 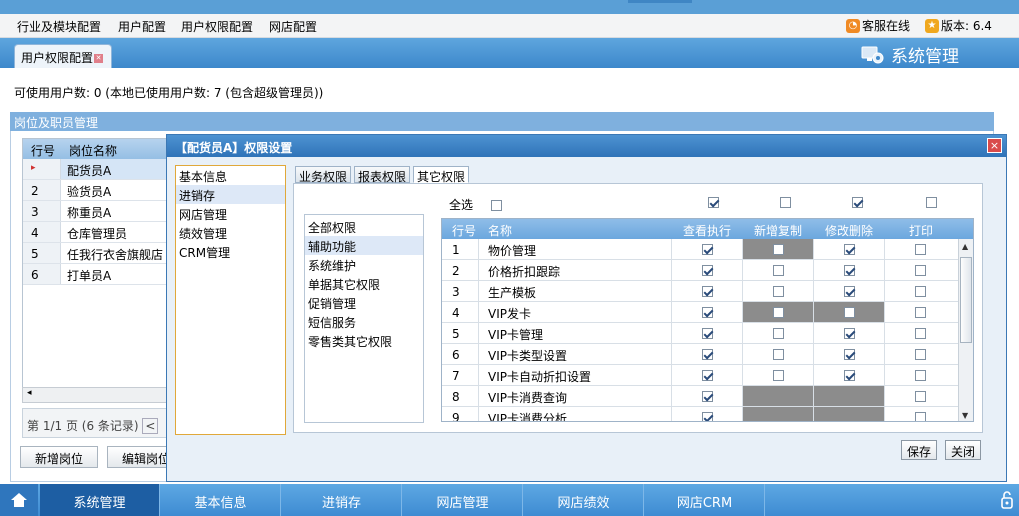 What do you see at coordinates (95, 190) in the screenshot?
I see `table-row: 2 验货员A` at bounding box center [95, 190].